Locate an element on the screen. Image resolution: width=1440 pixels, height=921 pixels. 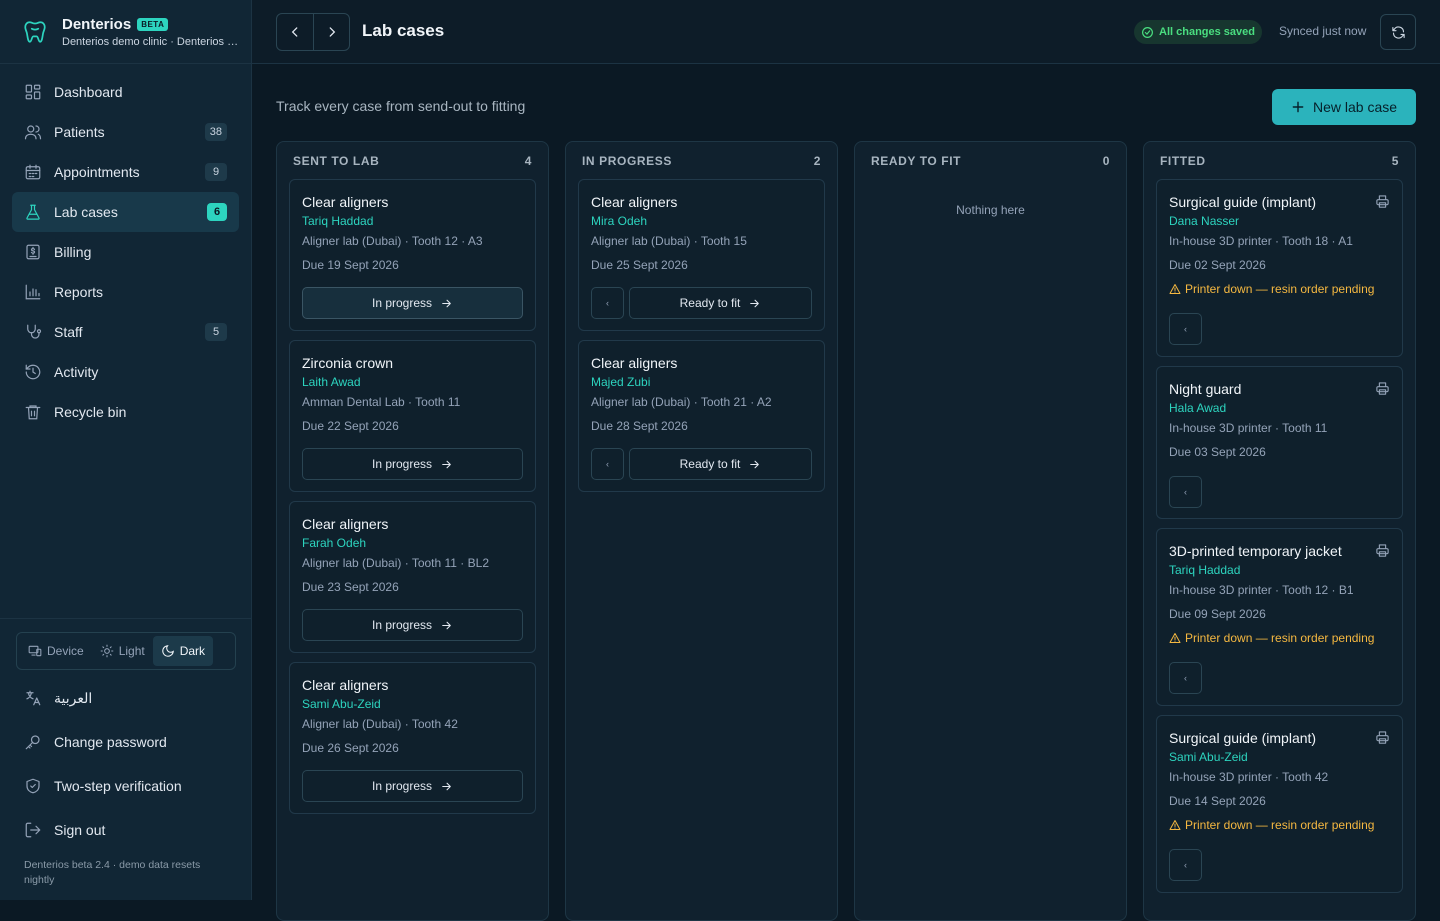
button-label: Ready to fit is located at coordinates (710, 464).